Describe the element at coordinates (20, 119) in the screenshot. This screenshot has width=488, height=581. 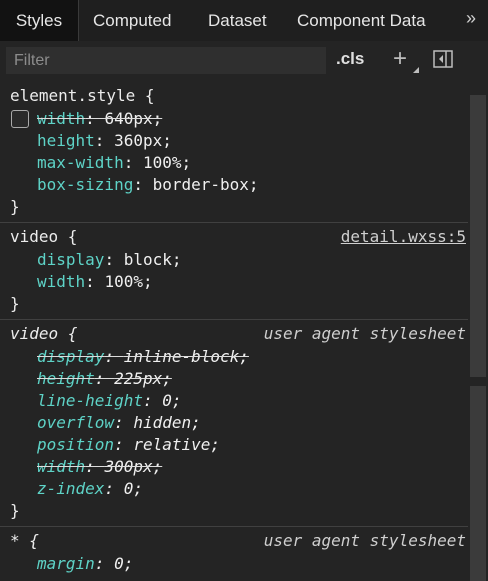
I see `declaration-toggle-checkbox` at that location.